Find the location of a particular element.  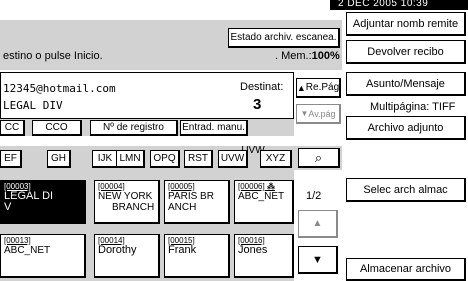

destination-name: LEGAL DIV is located at coordinates (33, 105).